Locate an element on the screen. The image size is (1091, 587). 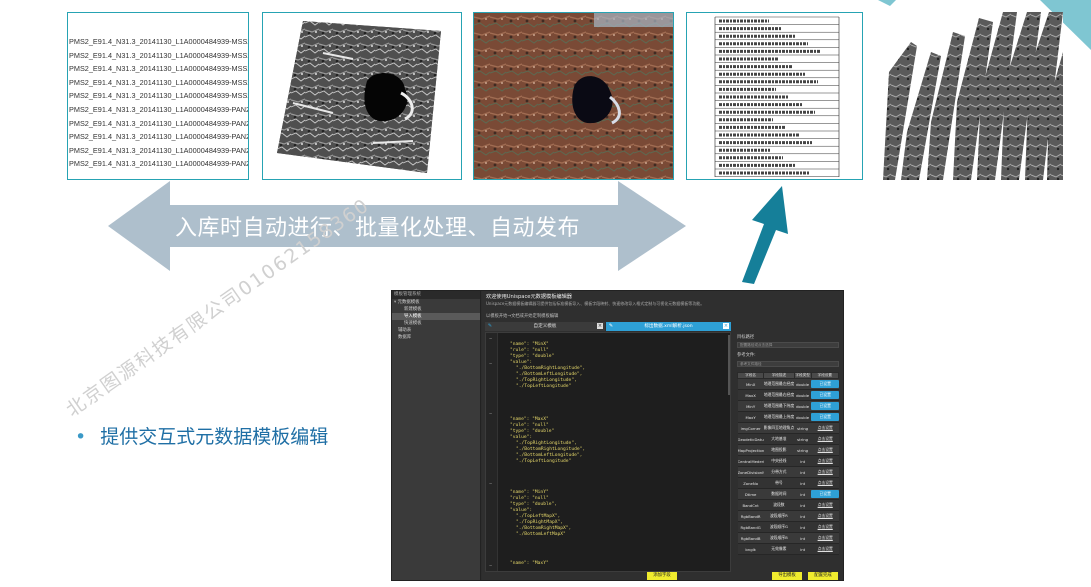
table-cell: 地理范围最上纬度大值 is located at coordinates (779, 417).